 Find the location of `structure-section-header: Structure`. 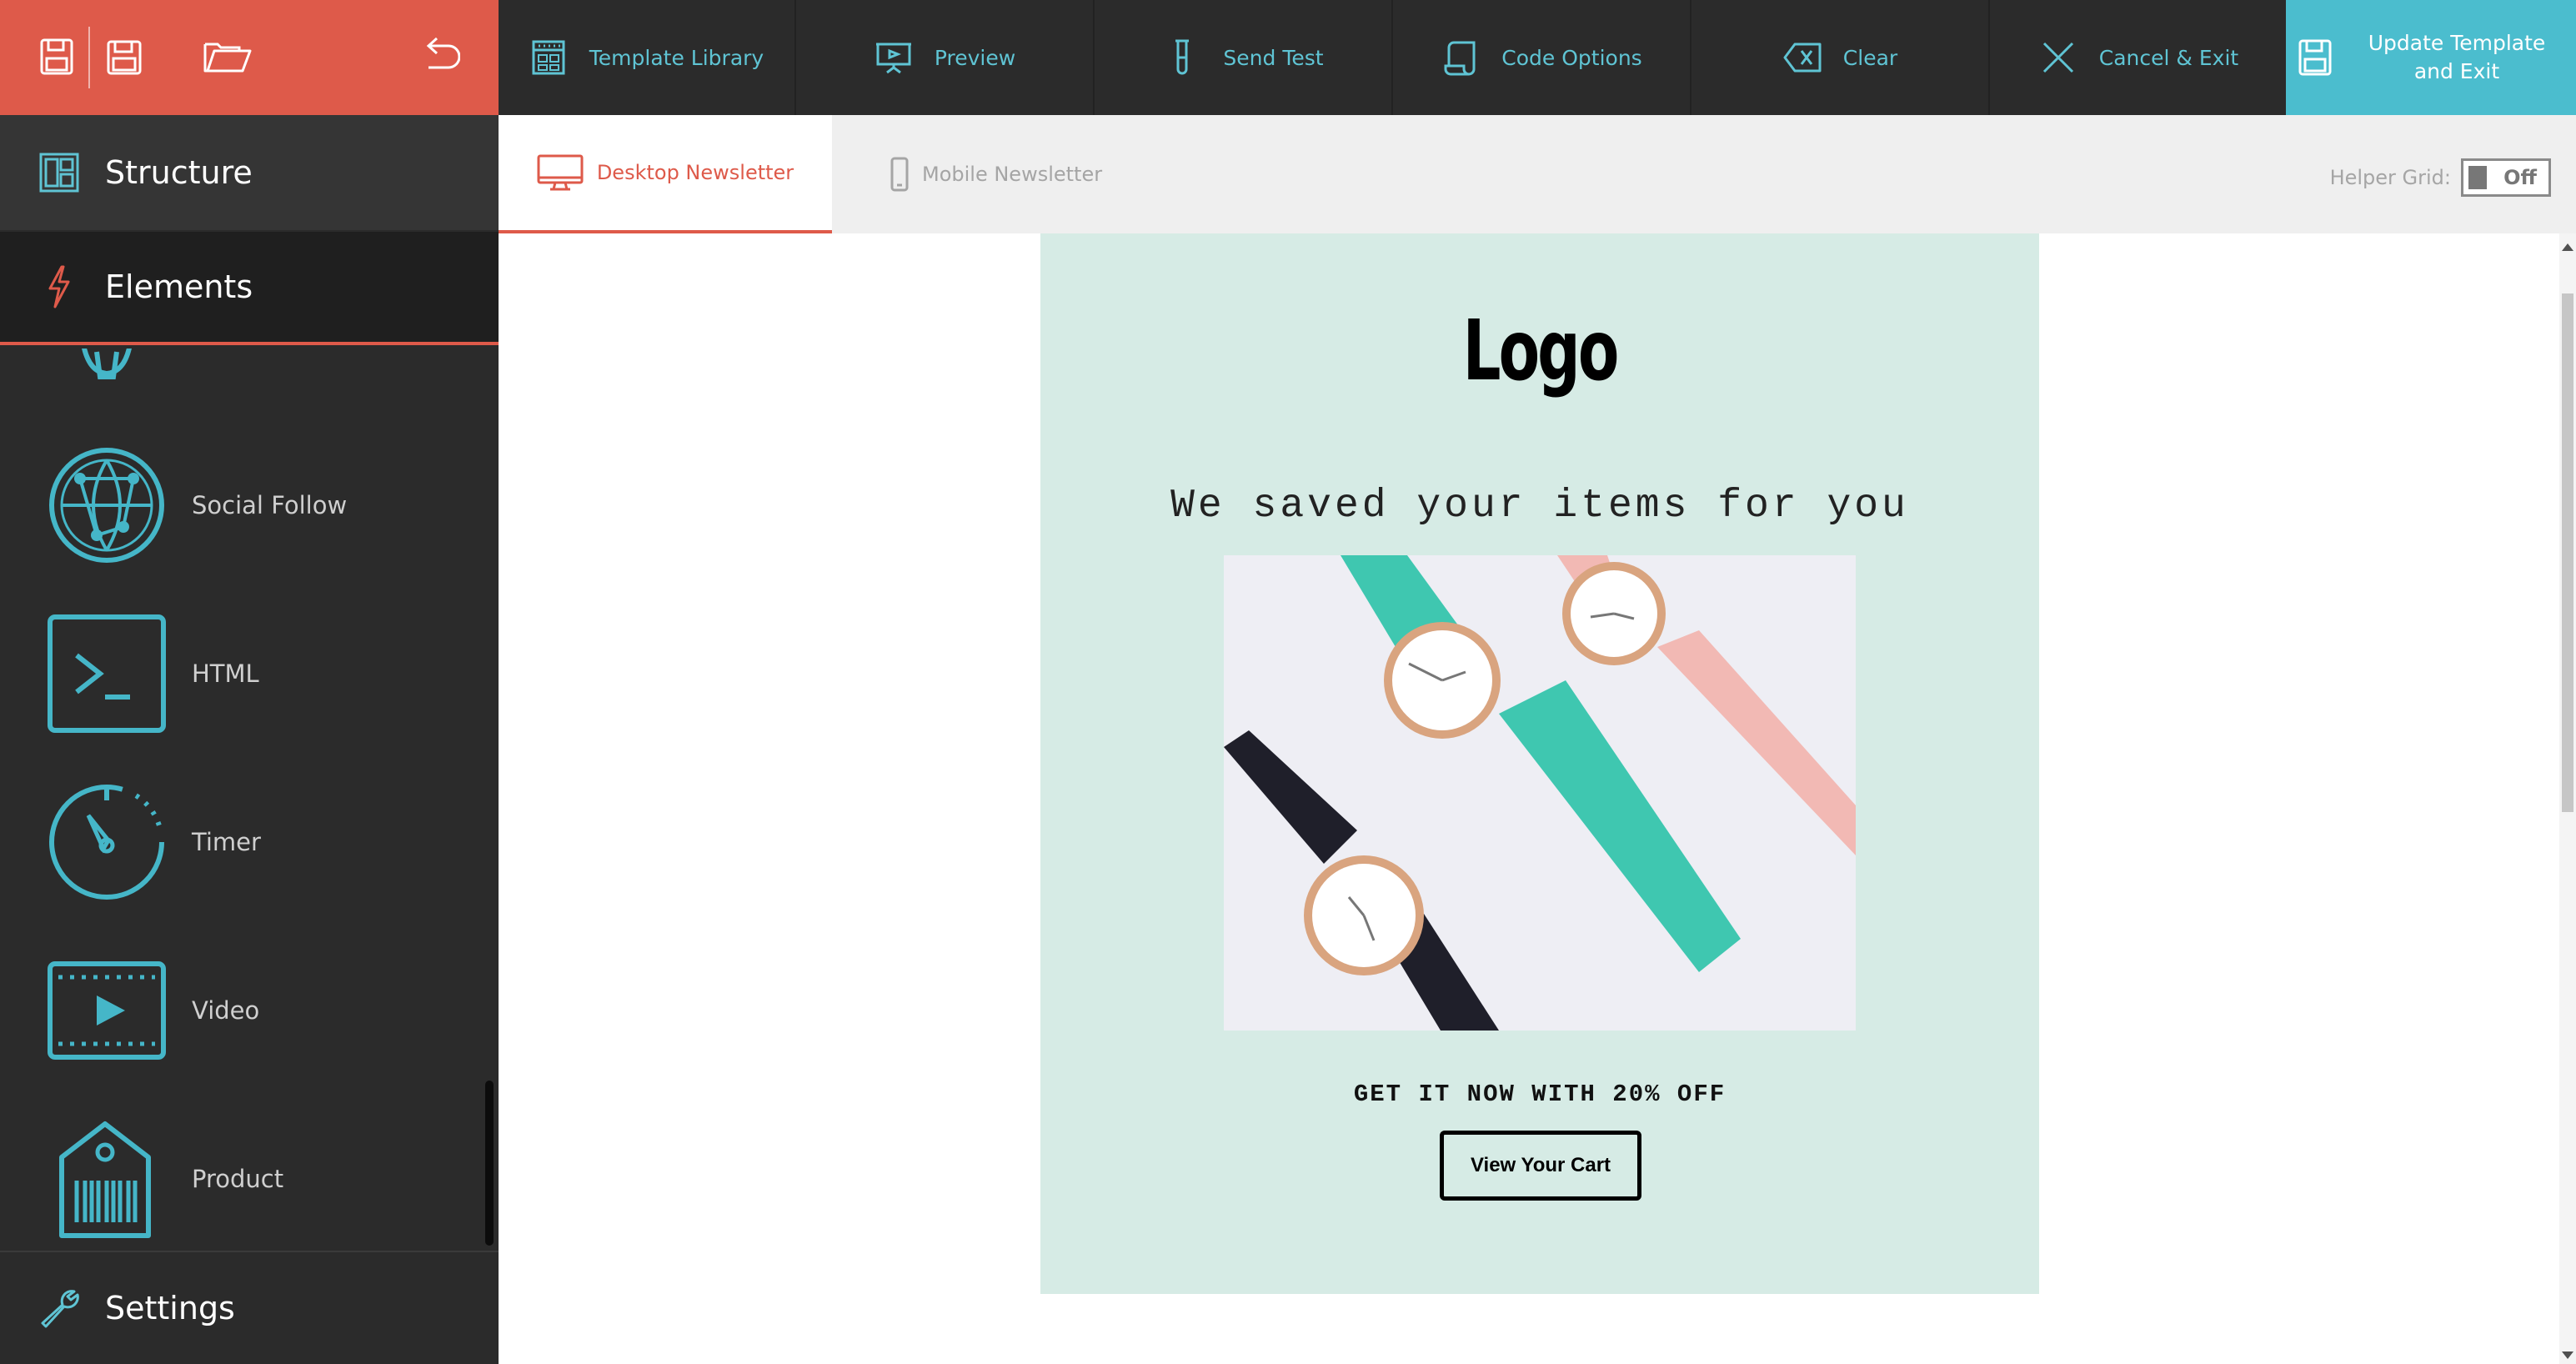

structure-section-header: Structure is located at coordinates (249, 172).